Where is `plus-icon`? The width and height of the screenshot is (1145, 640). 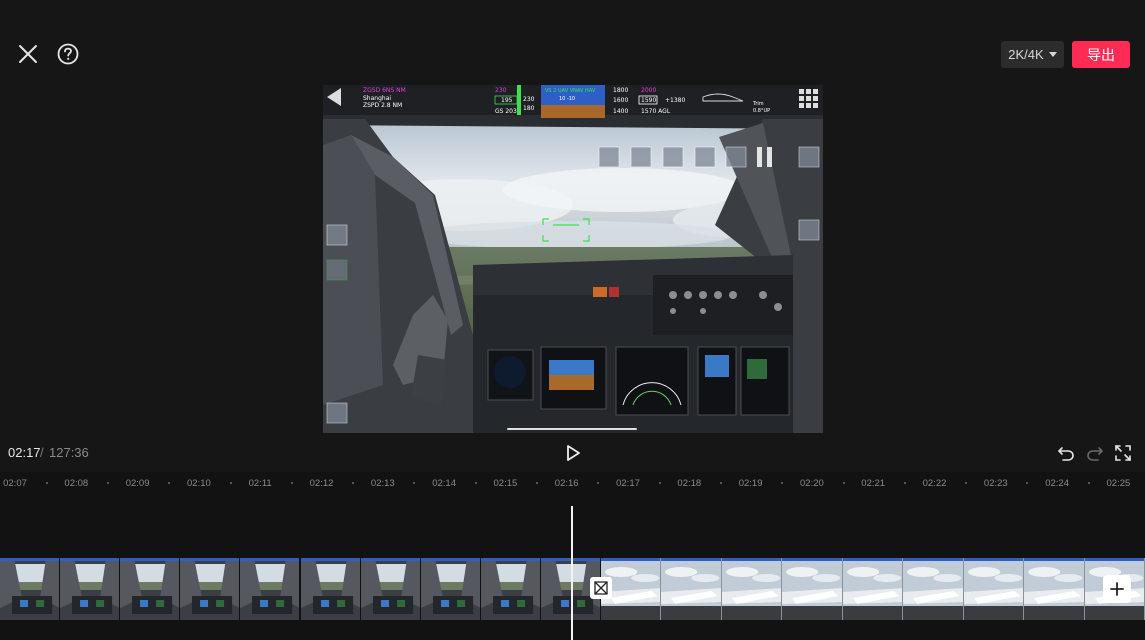 plus-icon is located at coordinates (1117, 589).